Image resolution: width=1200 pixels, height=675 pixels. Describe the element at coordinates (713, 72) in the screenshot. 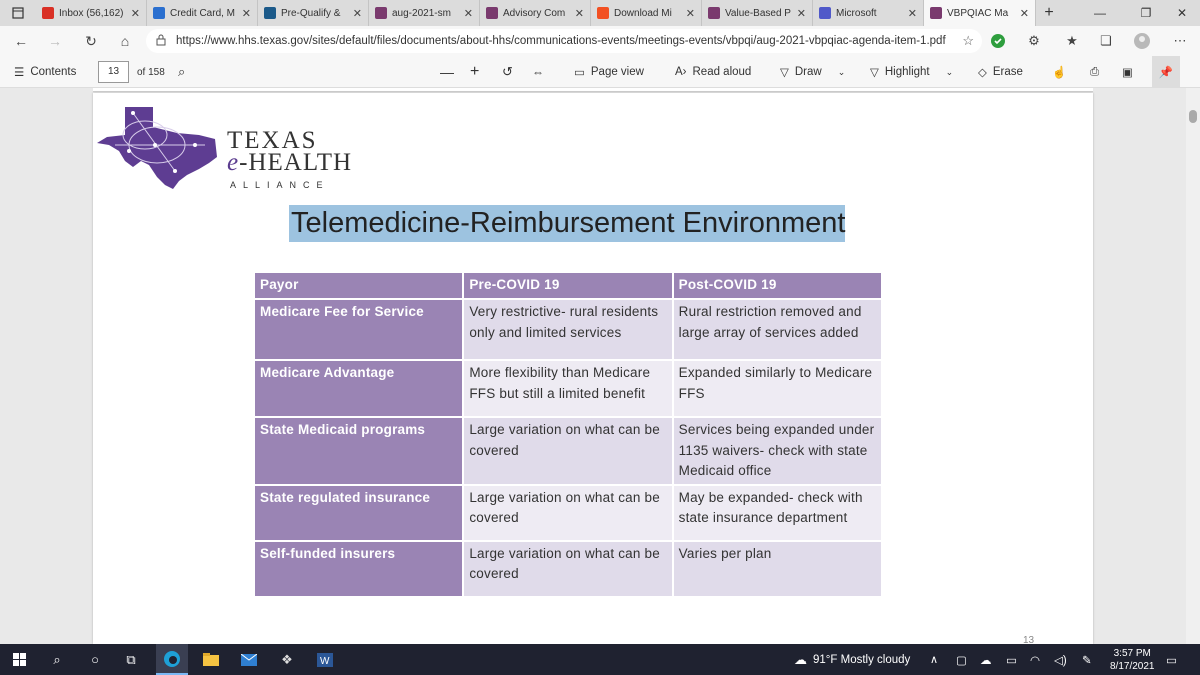

I see `read-aloud-button: A› Read aloud` at that location.